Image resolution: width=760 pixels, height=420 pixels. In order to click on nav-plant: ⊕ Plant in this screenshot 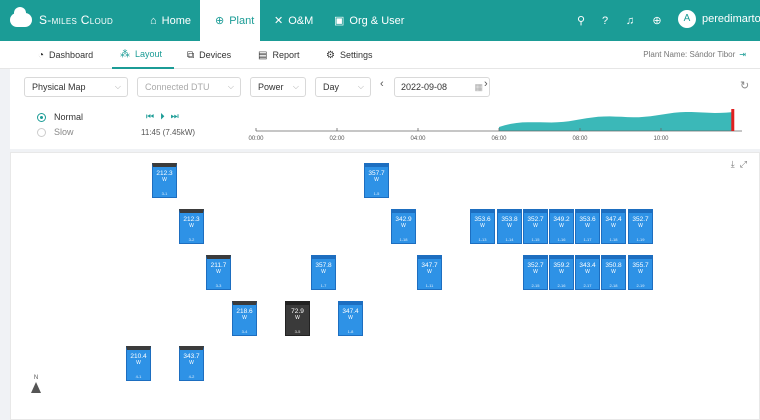, I will do `click(230, 20)`.